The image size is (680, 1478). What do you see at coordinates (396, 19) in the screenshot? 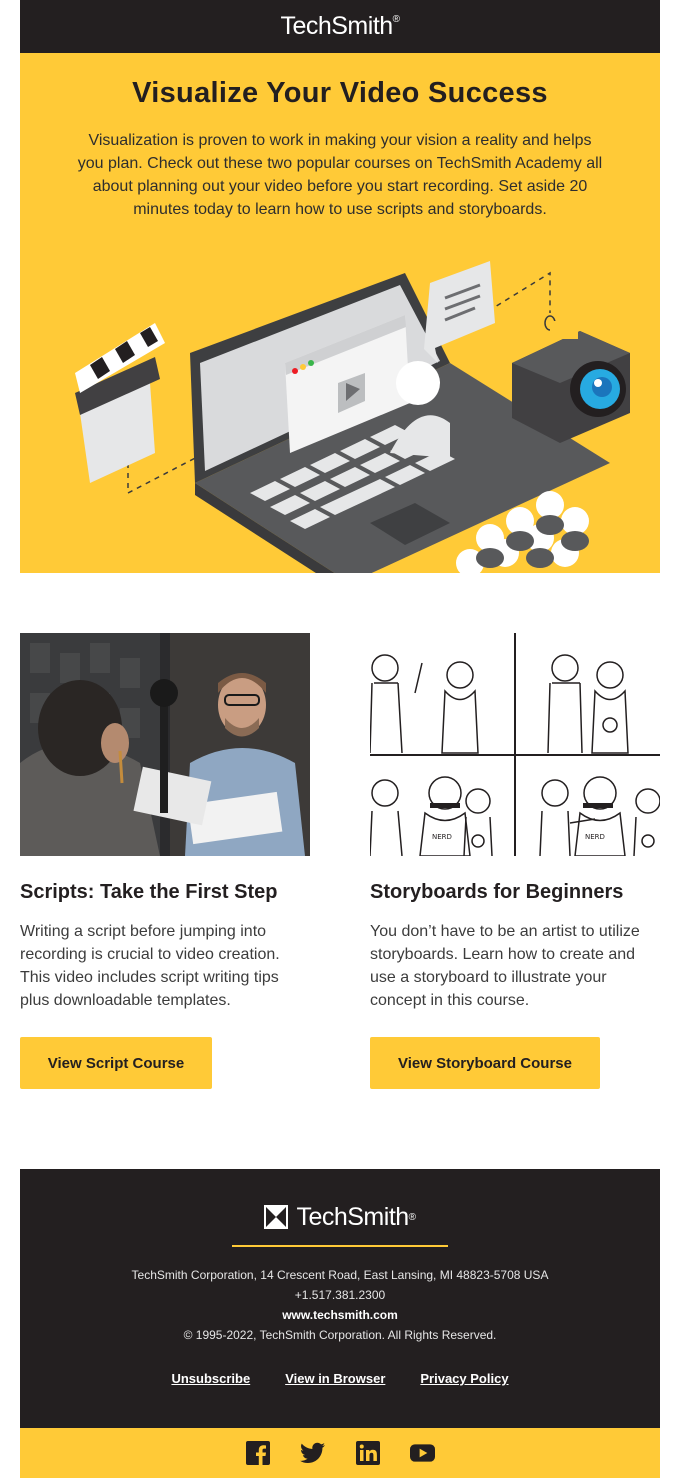
I see `registered-mark: ®` at bounding box center [396, 19].